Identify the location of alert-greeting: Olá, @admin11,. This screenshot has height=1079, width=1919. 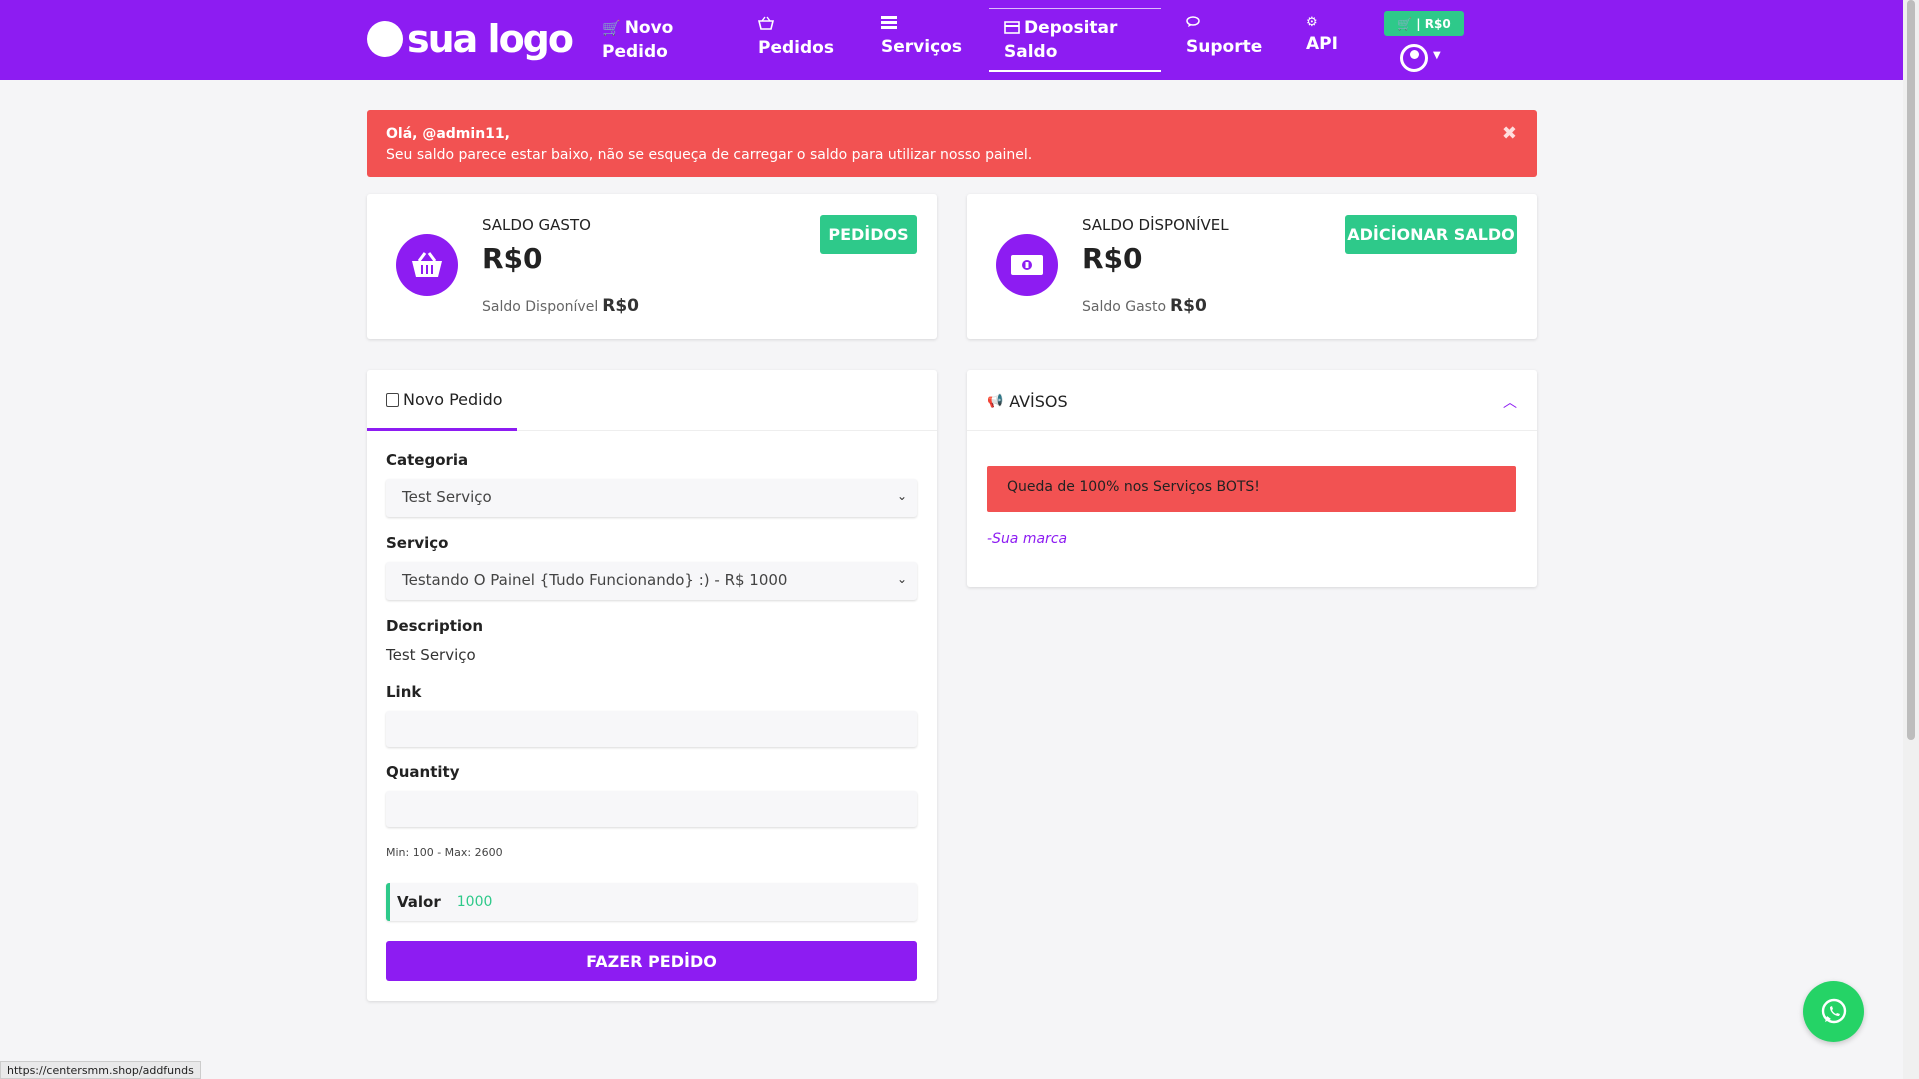
(448, 134).